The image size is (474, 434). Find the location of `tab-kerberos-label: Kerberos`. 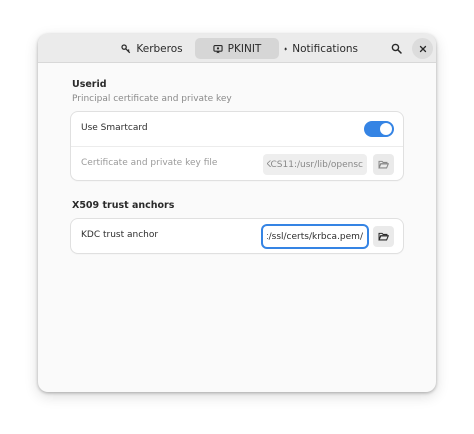

tab-kerberos-label: Kerberos is located at coordinates (159, 48).